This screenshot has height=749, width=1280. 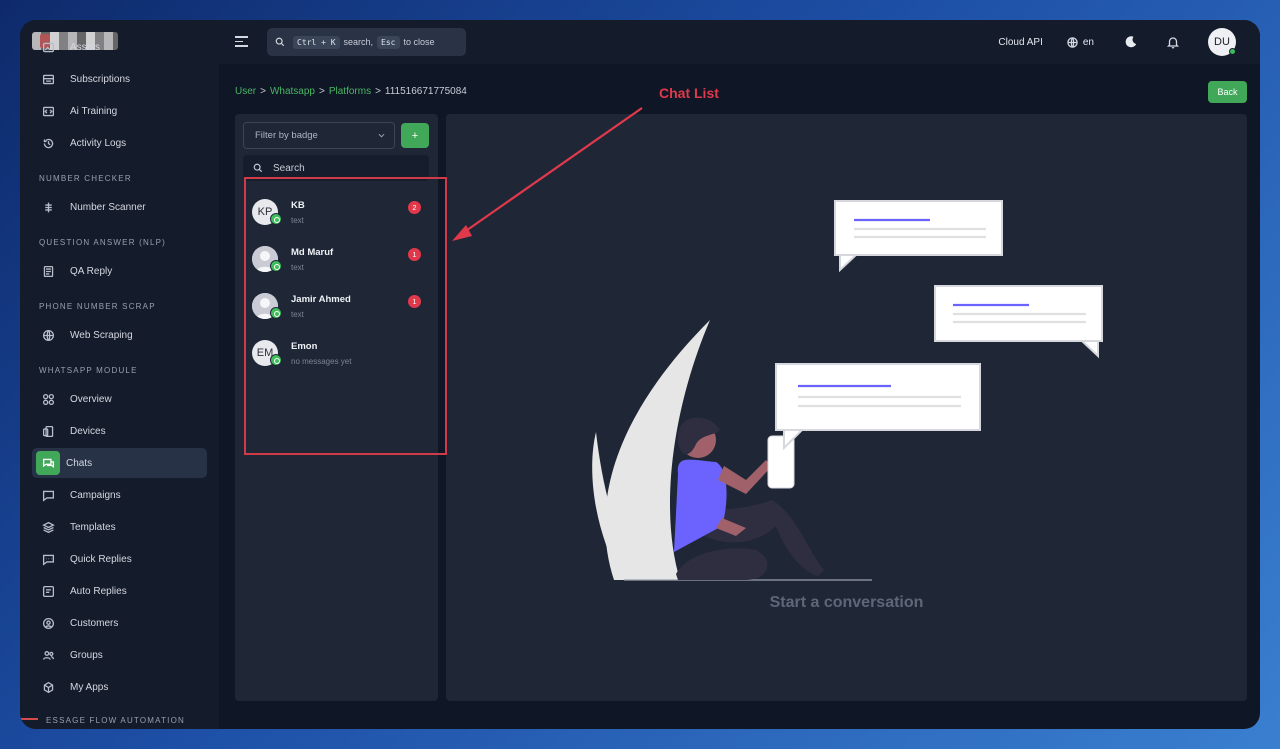 What do you see at coordinates (119, 591) in the screenshot?
I see `sidebar-item-auto-replies: Auto Replies` at bounding box center [119, 591].